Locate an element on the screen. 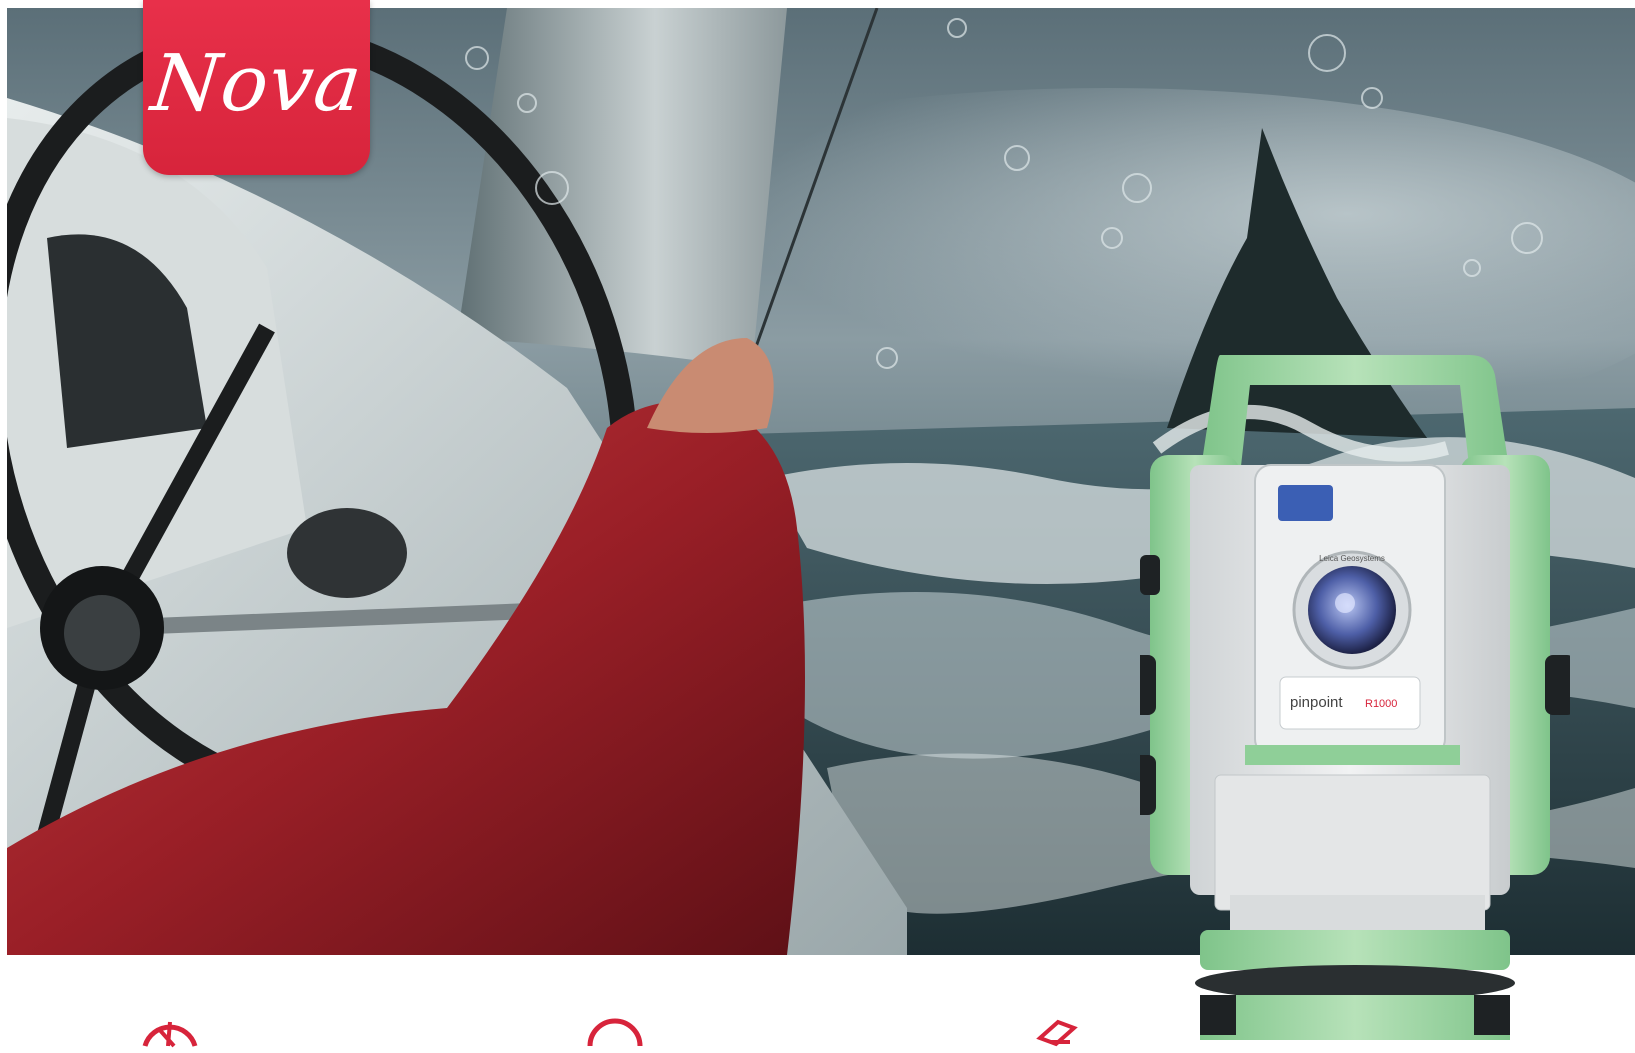 This screenshot has height=1053, width=1635. nova-badge: Nova is located at coordinates (256, 87).